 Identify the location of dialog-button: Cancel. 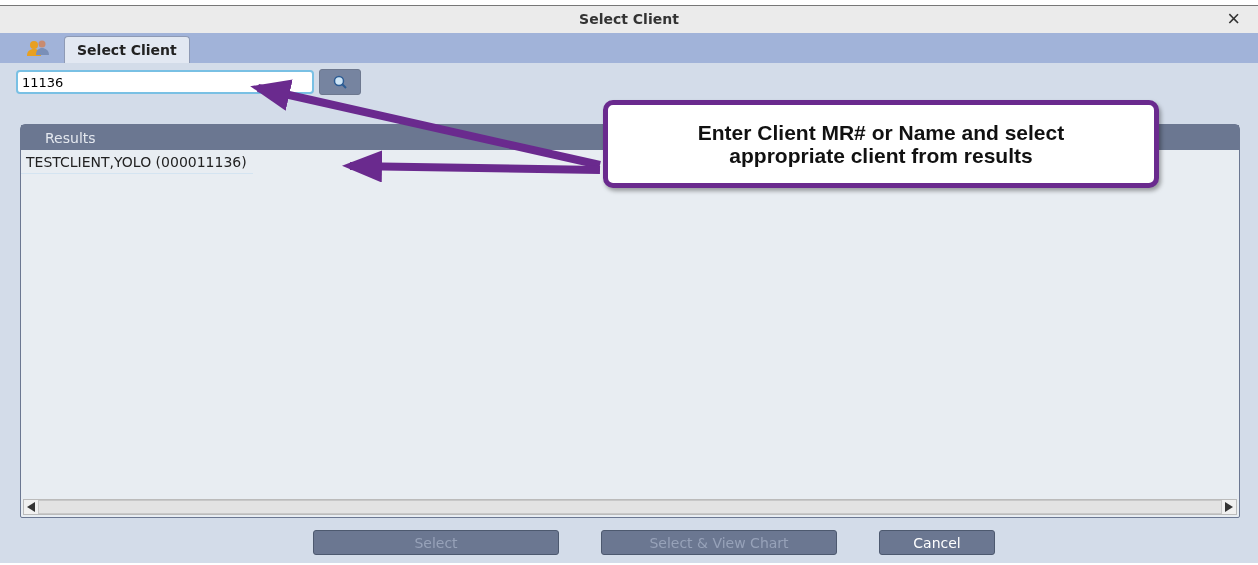
(937, 542).